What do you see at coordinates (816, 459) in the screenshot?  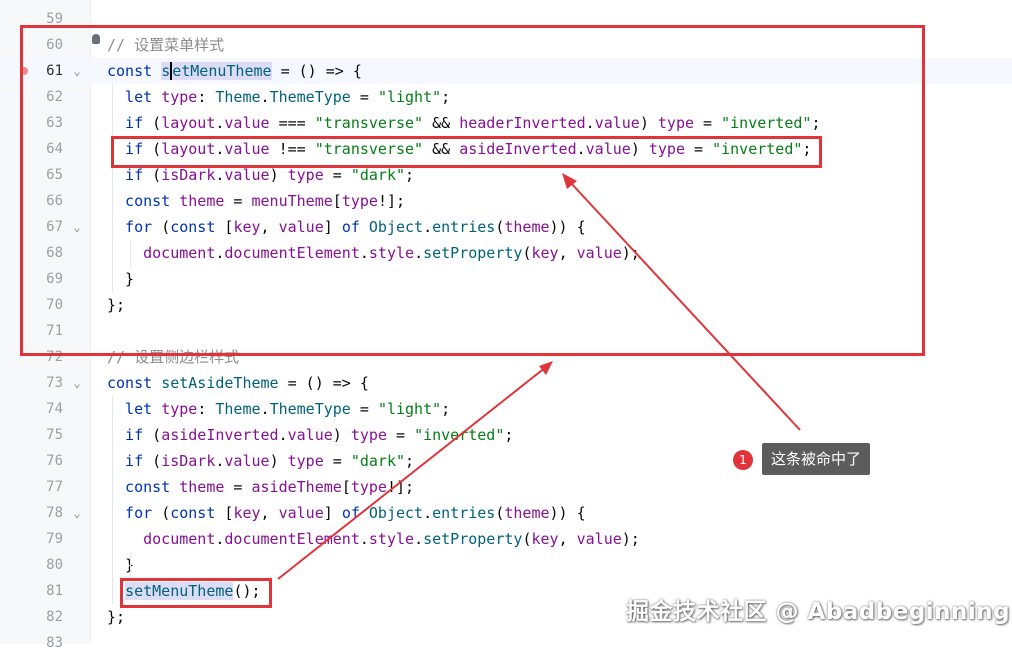 I see `callout-label: 这条被命中了` at bounding box center [816, 459].